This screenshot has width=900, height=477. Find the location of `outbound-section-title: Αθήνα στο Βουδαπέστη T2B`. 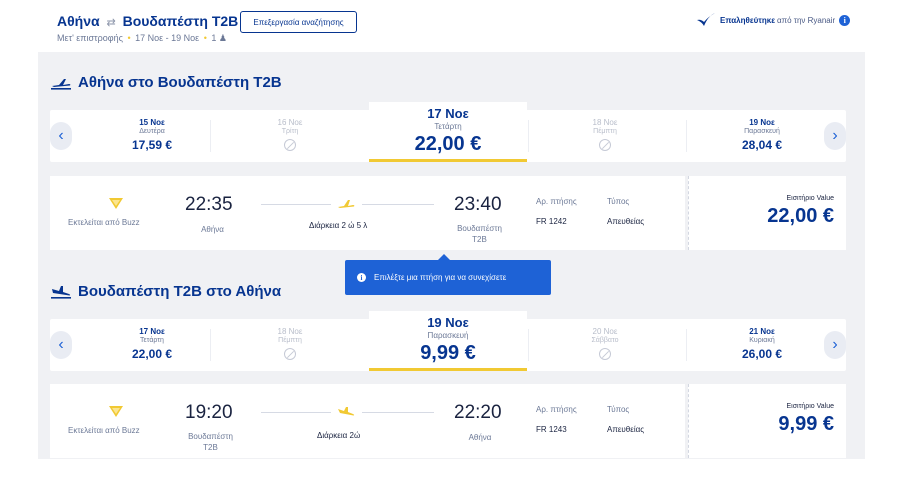

outbound-section-title: Αθήνα στο Βουδαπέστη T2B is located at coordinates (166, 82).